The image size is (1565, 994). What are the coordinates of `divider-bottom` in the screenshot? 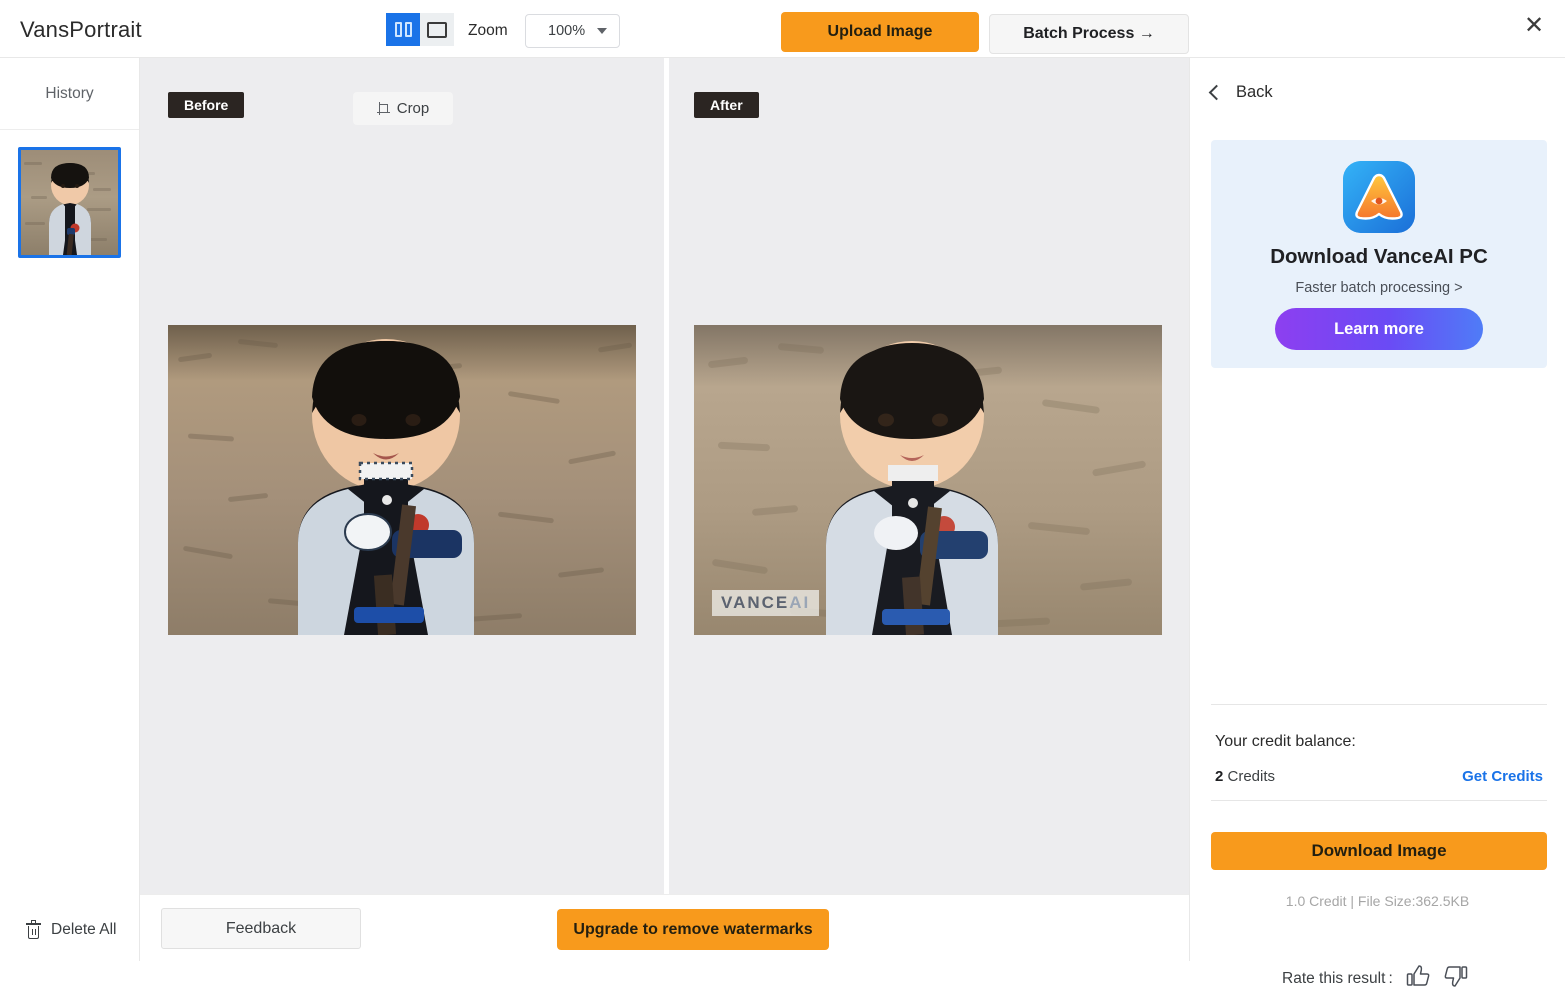 It's located at (1379, 800).